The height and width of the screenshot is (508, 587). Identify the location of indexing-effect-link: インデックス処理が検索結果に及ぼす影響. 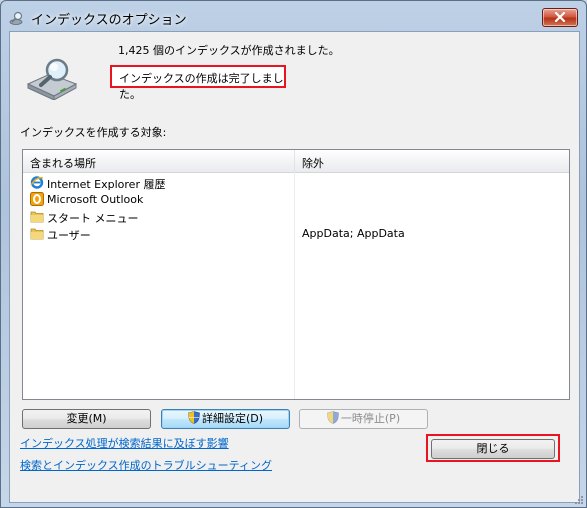
(124, 443).